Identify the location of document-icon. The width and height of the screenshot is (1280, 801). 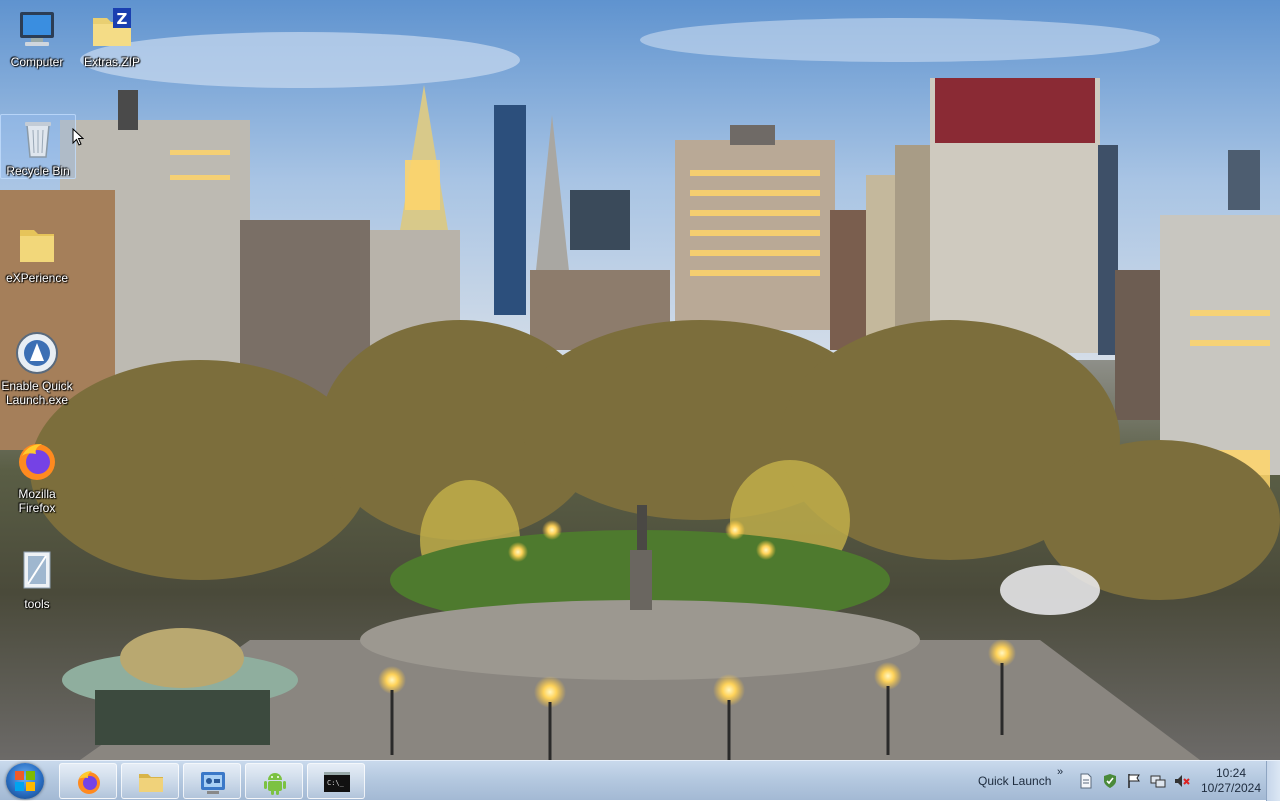
(1086, 781).